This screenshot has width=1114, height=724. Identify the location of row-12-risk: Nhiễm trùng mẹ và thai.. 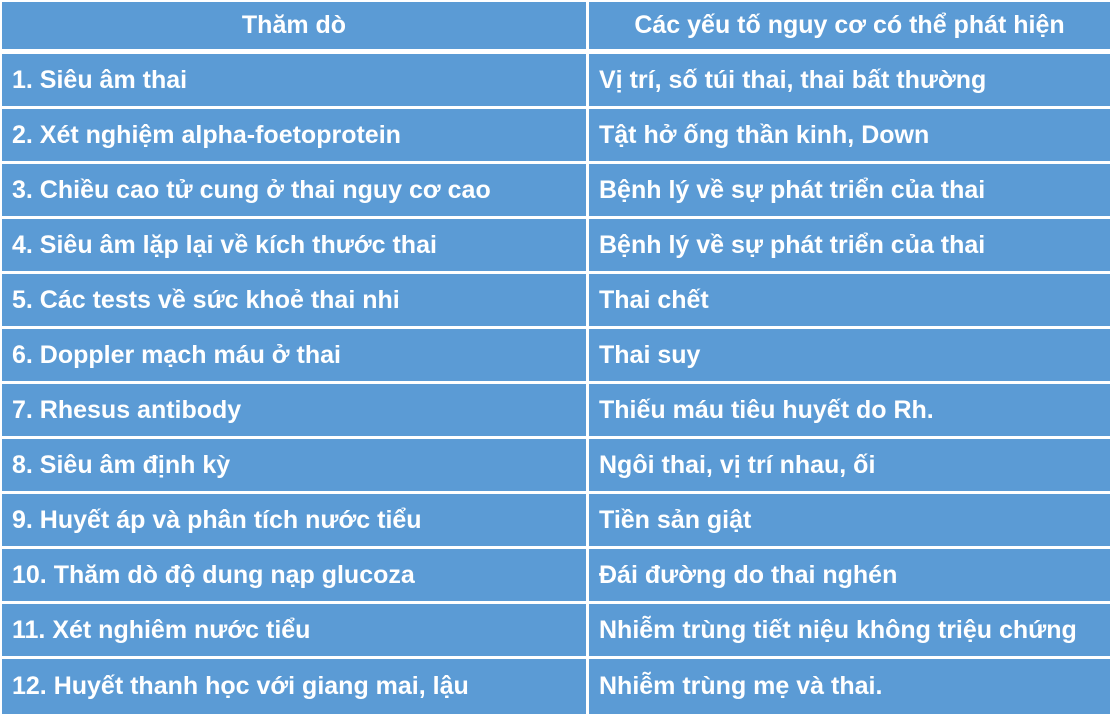
(849, 686).